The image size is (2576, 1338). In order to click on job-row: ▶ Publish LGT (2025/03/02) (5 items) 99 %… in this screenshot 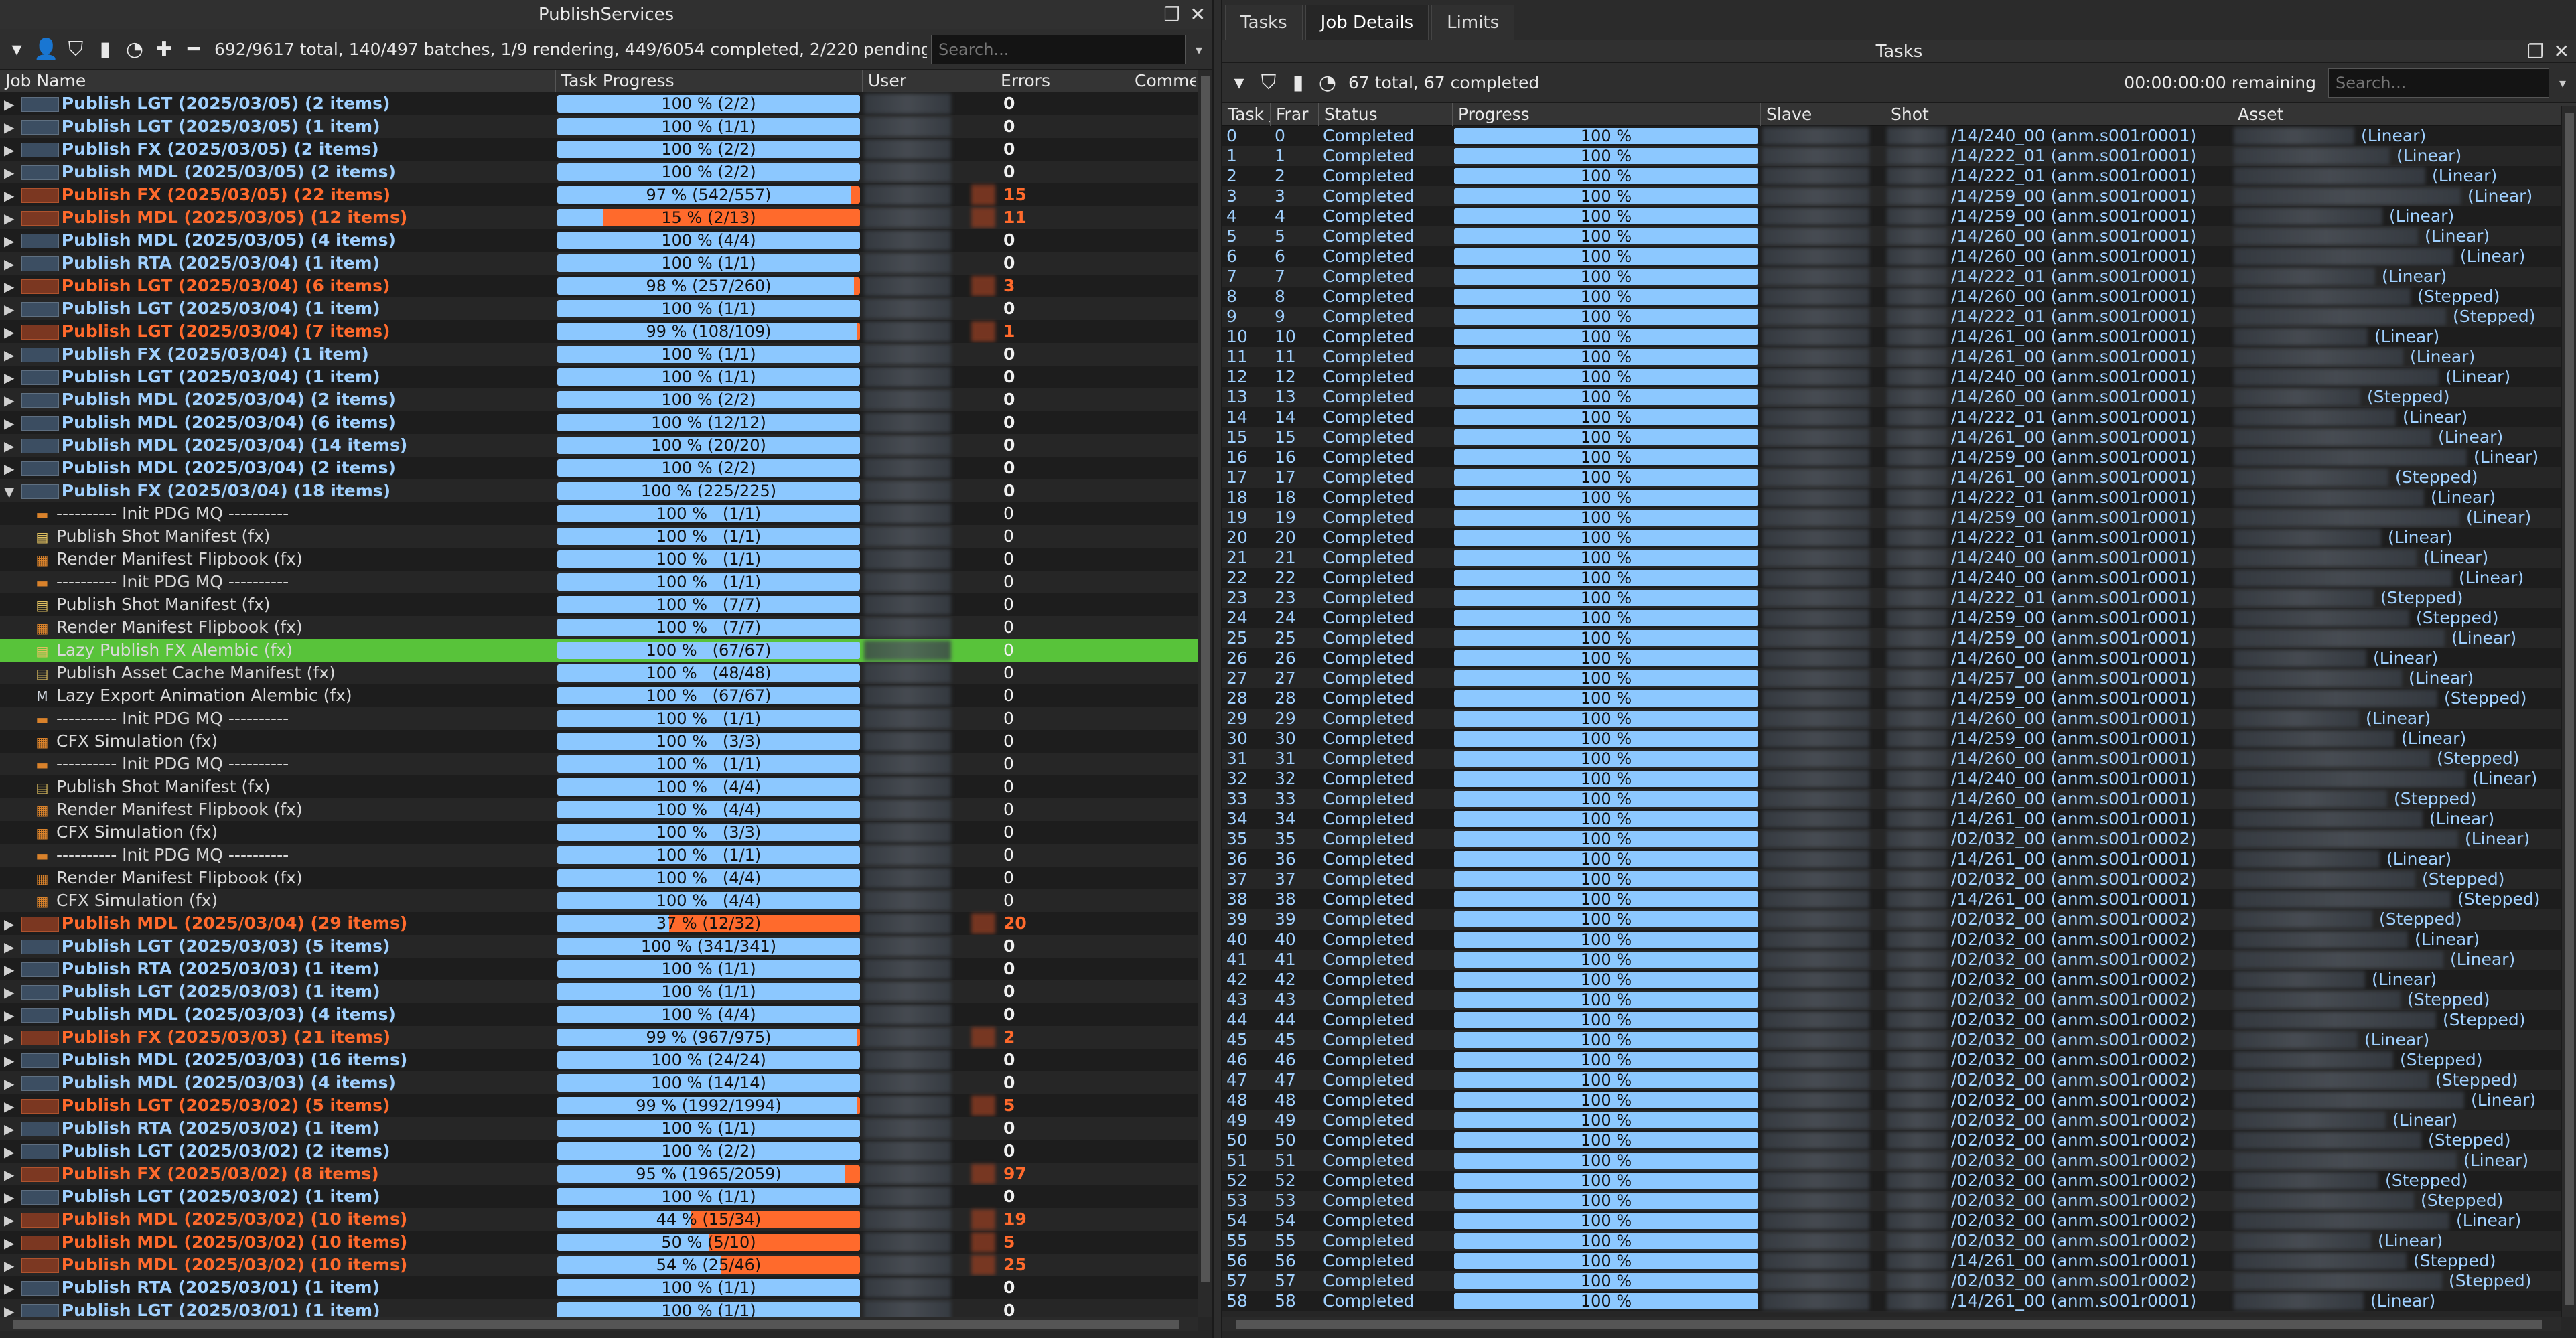, I will do `click(606, 1105)`.